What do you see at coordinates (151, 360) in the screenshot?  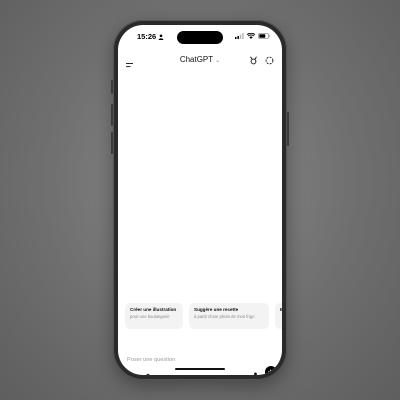 I see `message-input: Poser une question` at bounding box center [151, 360].